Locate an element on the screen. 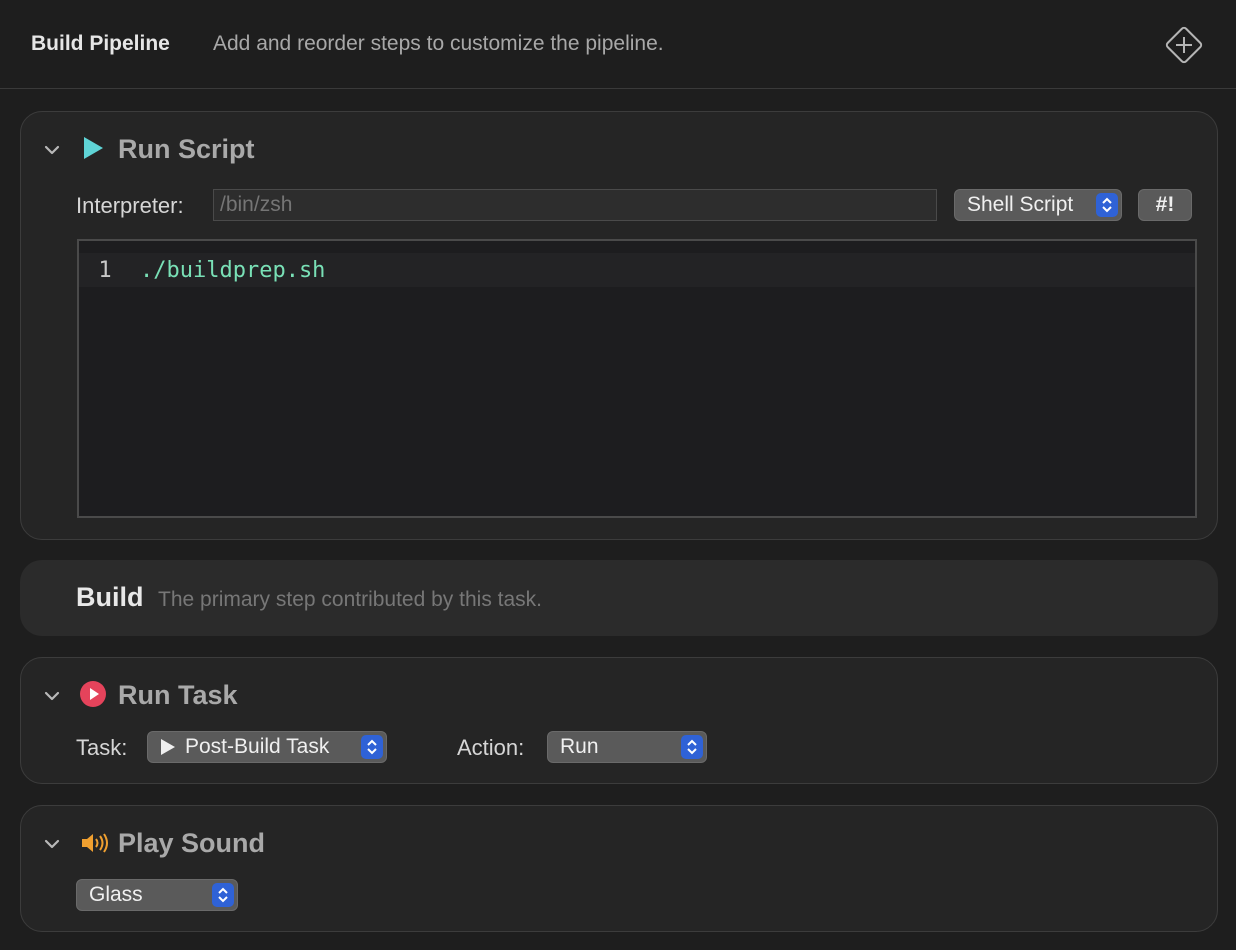 The width and height of the screenshot is (1236, 950). play-sound-panel: Play Sound Glass is located at coordinates (619, 868).